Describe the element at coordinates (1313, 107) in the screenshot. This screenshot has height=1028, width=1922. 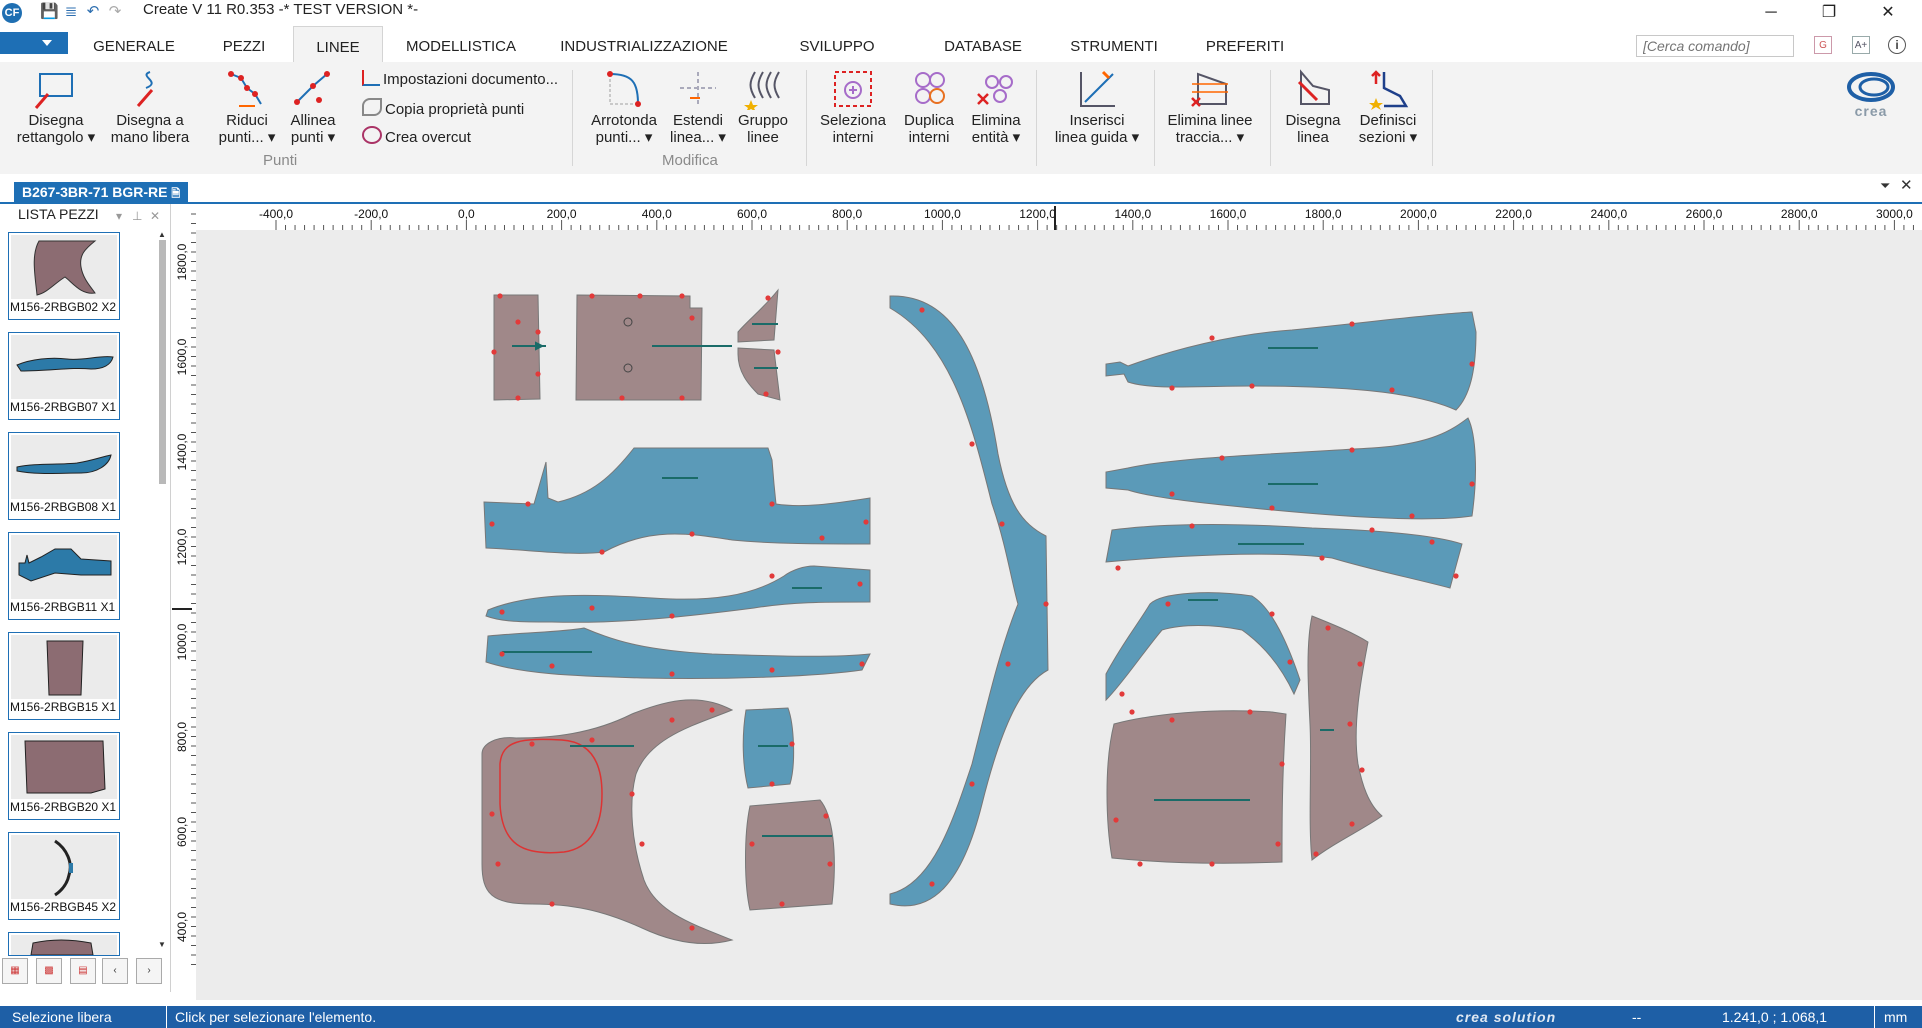
I see `disegna-linea-button: Disegna linea` at that location.